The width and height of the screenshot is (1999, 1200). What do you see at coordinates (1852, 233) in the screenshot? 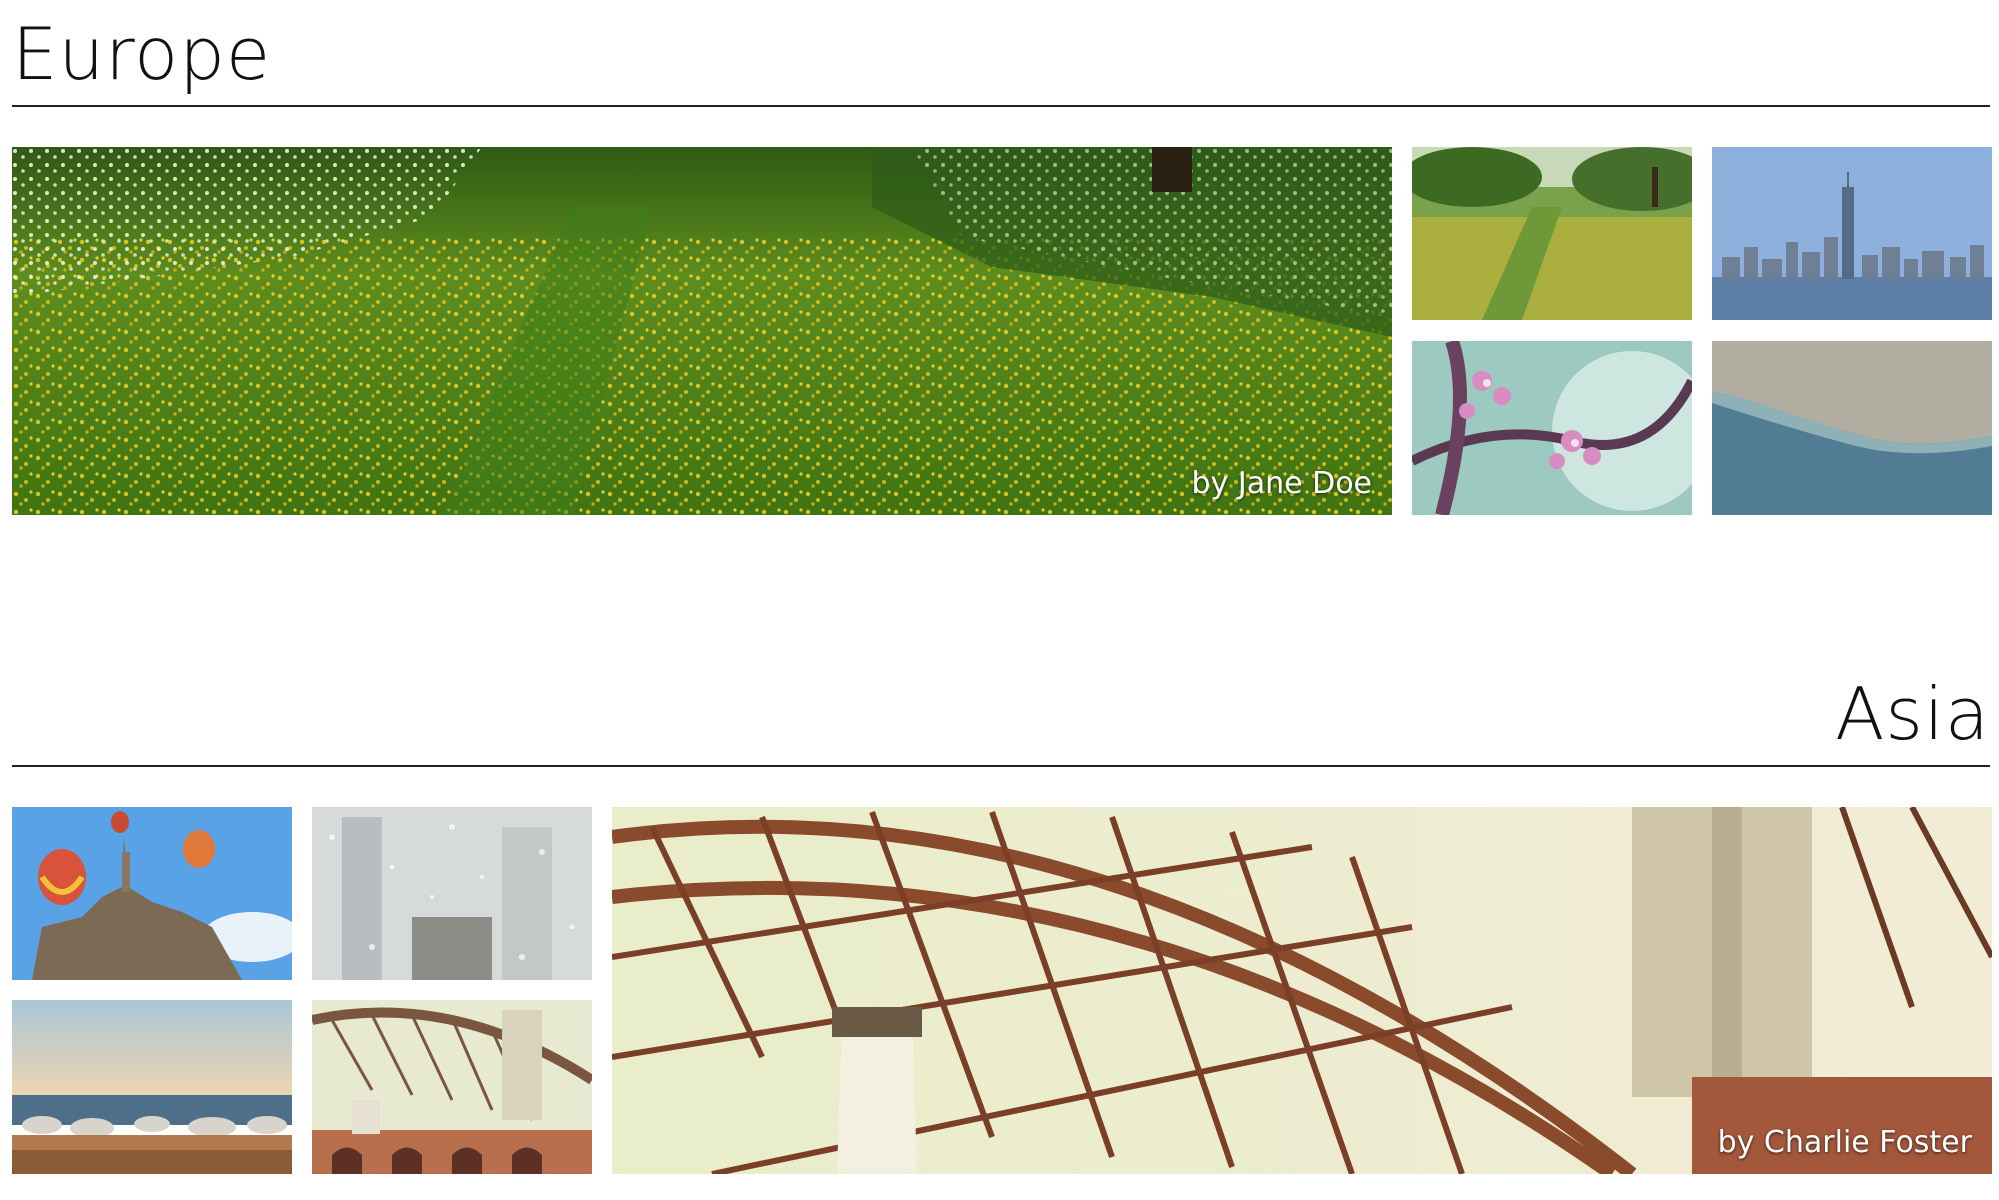
I see `thumbnail-city-skyline` at bounding box center [1852, 233].